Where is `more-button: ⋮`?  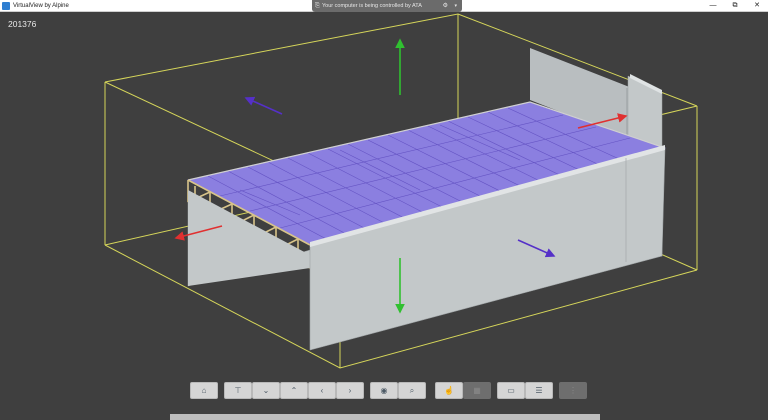 more-button: ⋮ is located at coordinates (573, 390).